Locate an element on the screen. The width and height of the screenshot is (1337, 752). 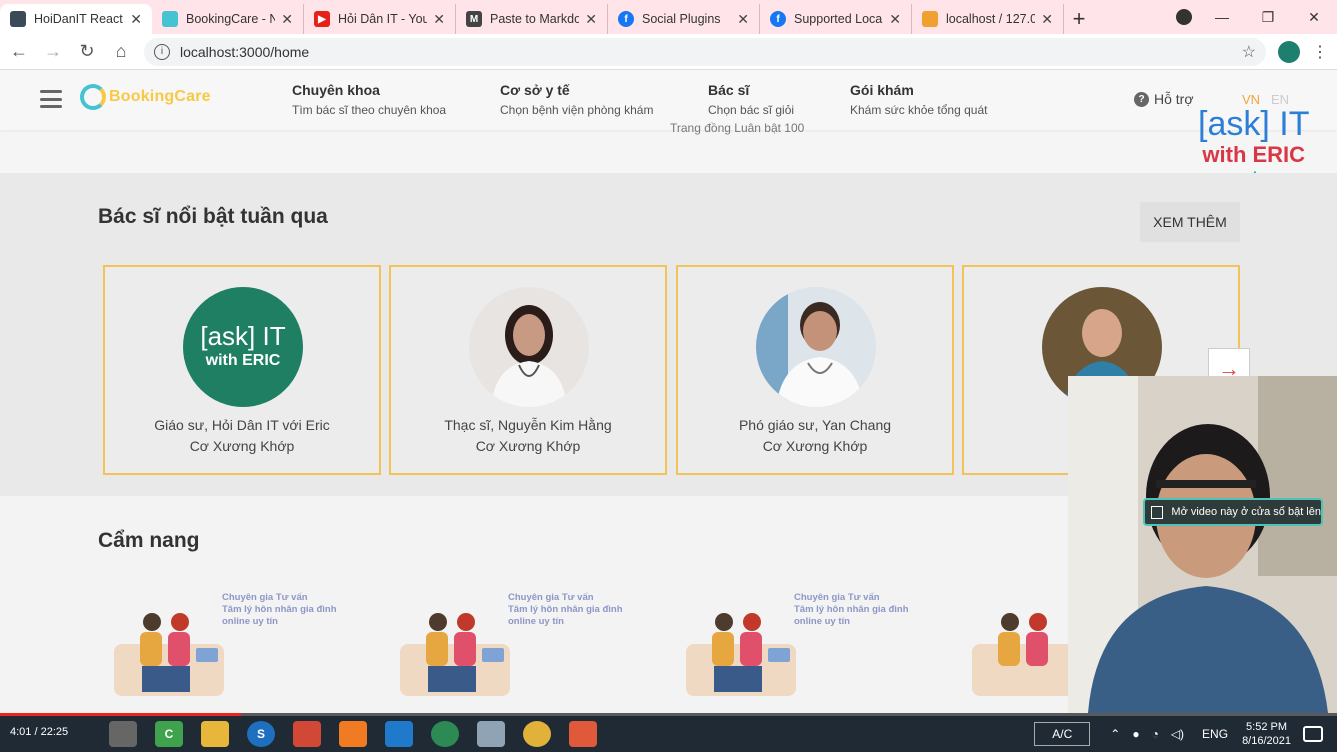
doctor-name: Thạc sĩ, Nguyễn Kim Hằng is located at coordinates (528, 425).